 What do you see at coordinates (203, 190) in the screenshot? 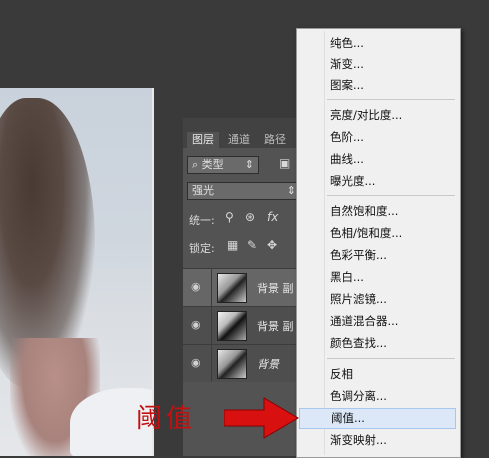
I see `blend-mode-label: 强光` at bounding box center [203, 190].